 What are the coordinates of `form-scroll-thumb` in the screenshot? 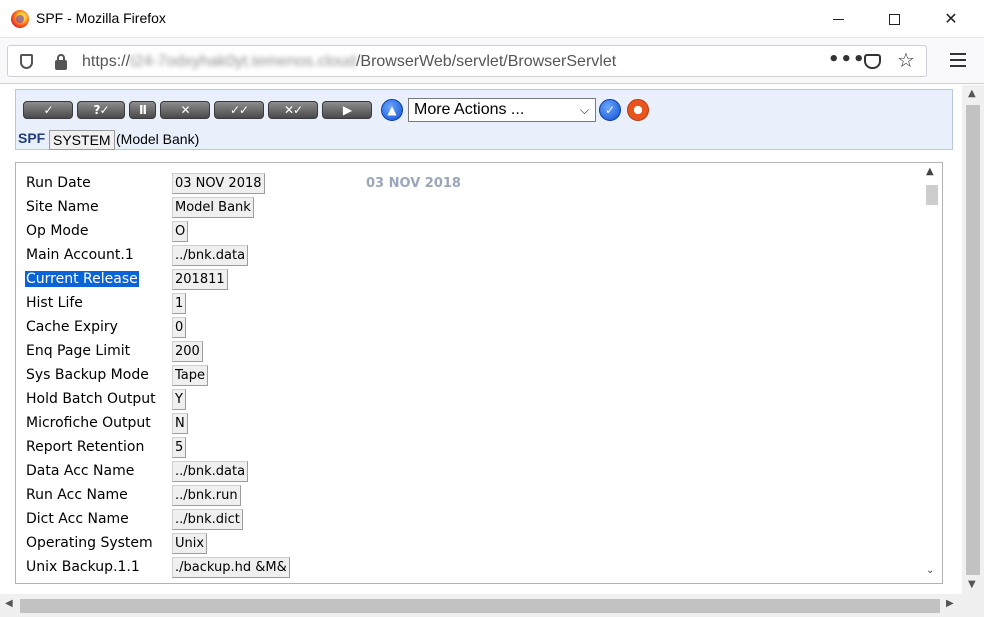 It's located at (932, 195).